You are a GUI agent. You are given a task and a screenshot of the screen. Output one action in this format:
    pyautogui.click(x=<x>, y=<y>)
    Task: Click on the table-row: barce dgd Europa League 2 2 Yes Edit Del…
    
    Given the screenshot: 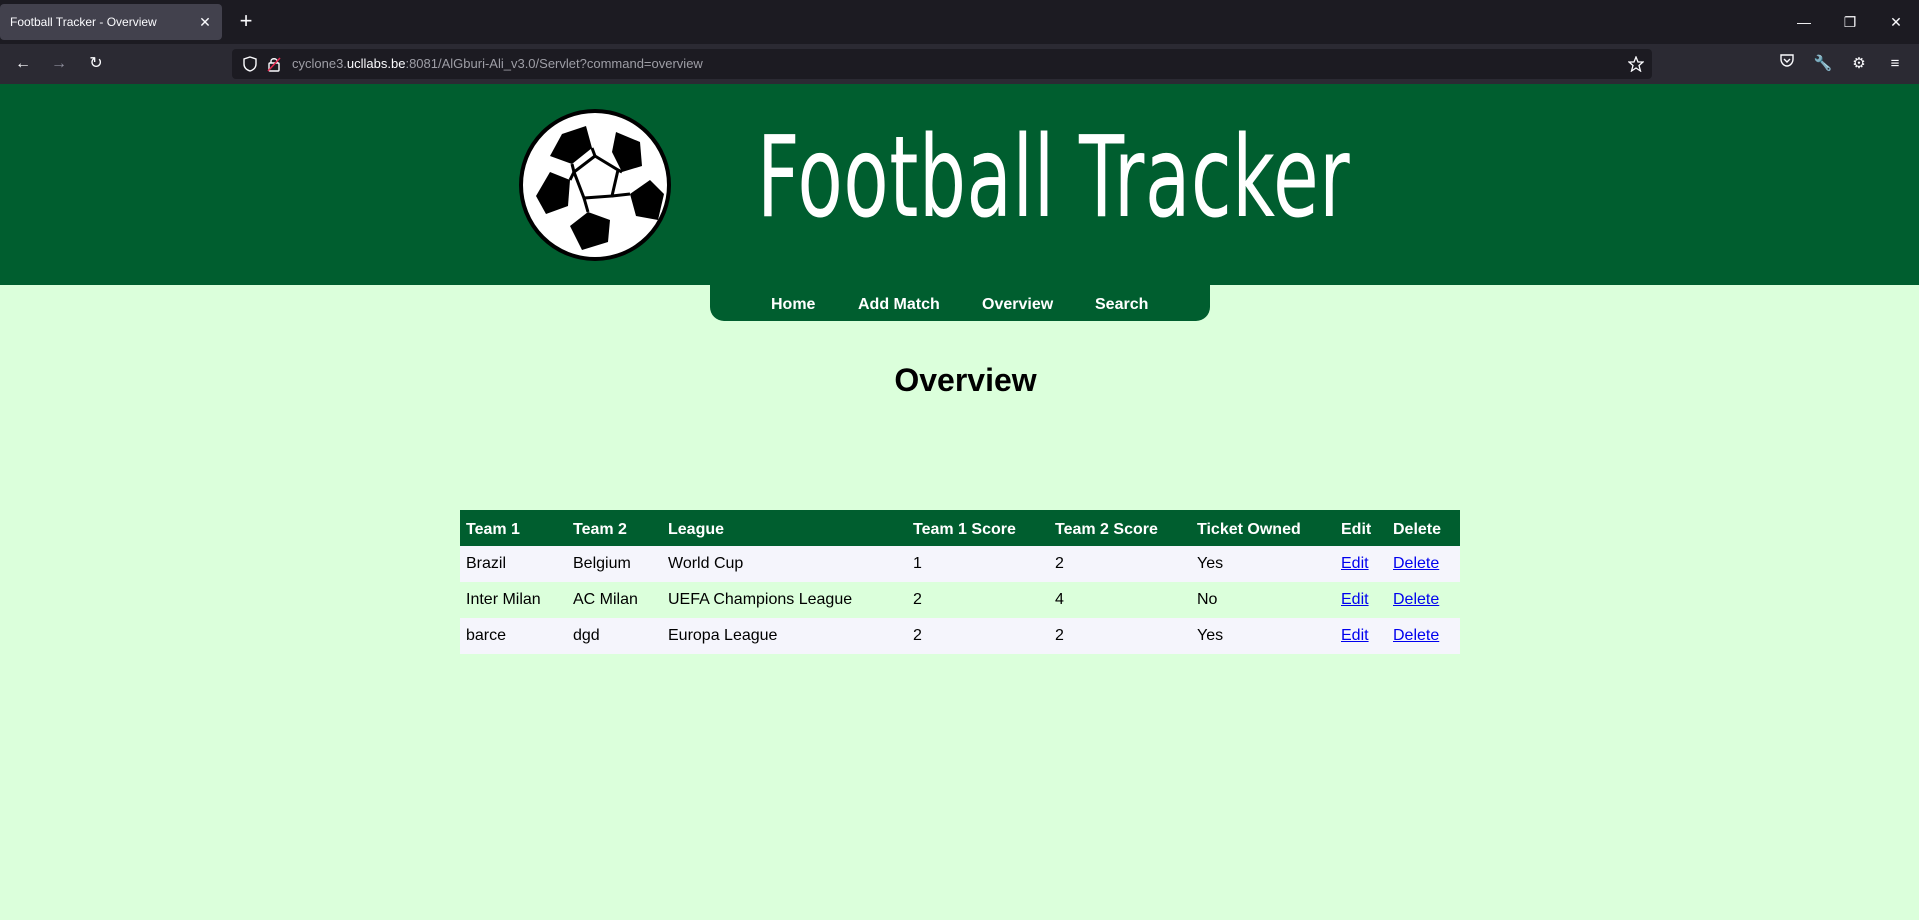 What is the action you would take?
    pyautogui.click(x=960, y=636)
    